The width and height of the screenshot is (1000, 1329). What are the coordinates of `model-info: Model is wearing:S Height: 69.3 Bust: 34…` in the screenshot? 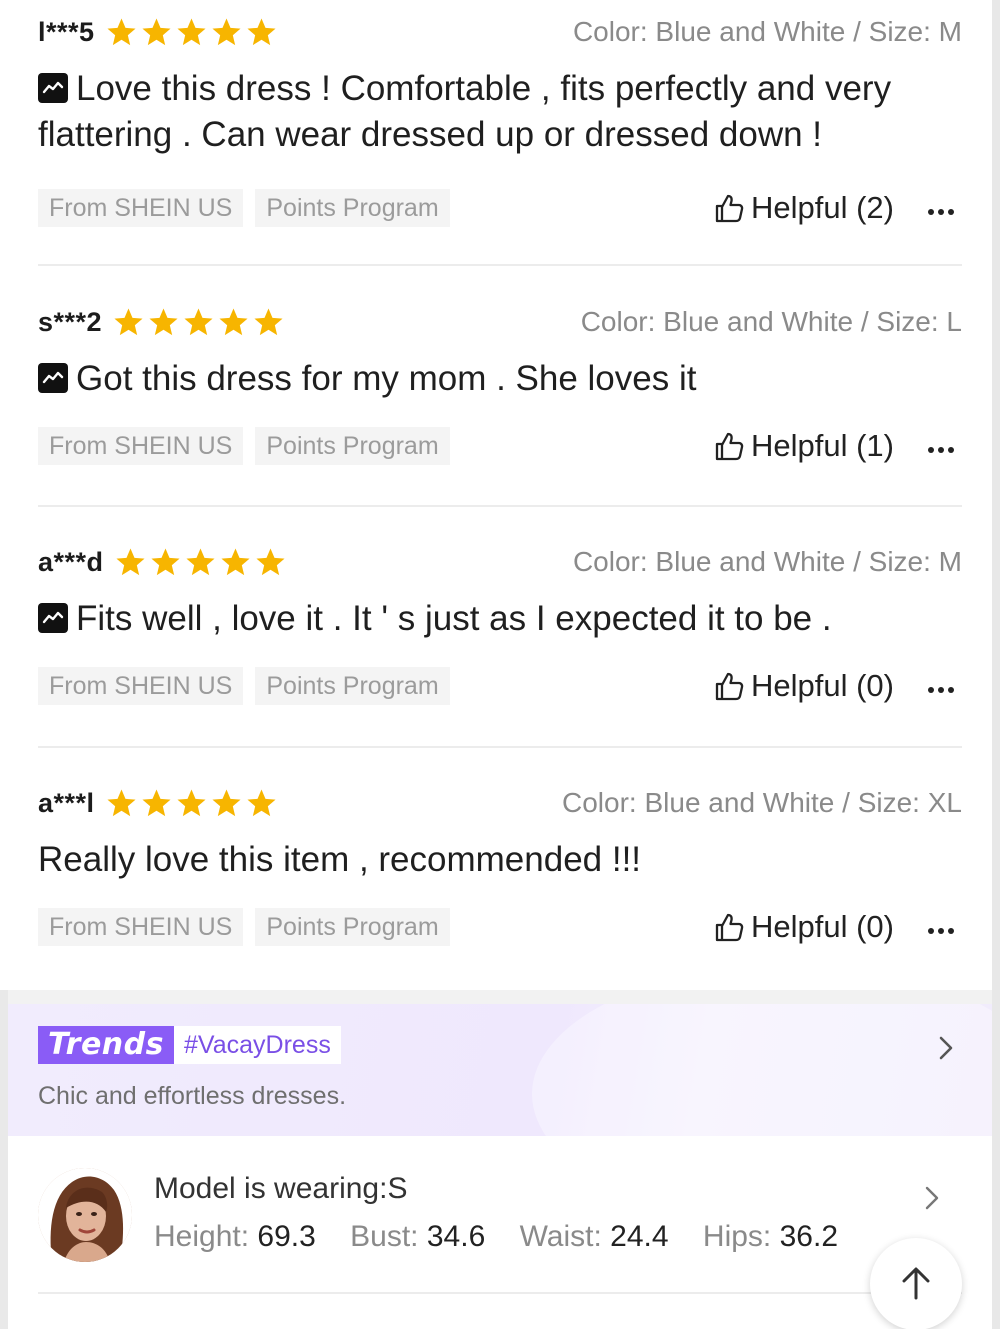 It's located at (500, 1232).